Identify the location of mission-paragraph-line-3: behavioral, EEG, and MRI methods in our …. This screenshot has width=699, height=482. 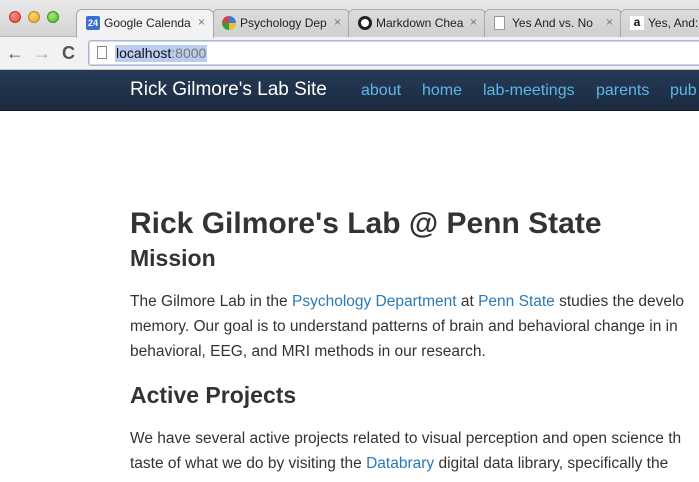
(308, 351).